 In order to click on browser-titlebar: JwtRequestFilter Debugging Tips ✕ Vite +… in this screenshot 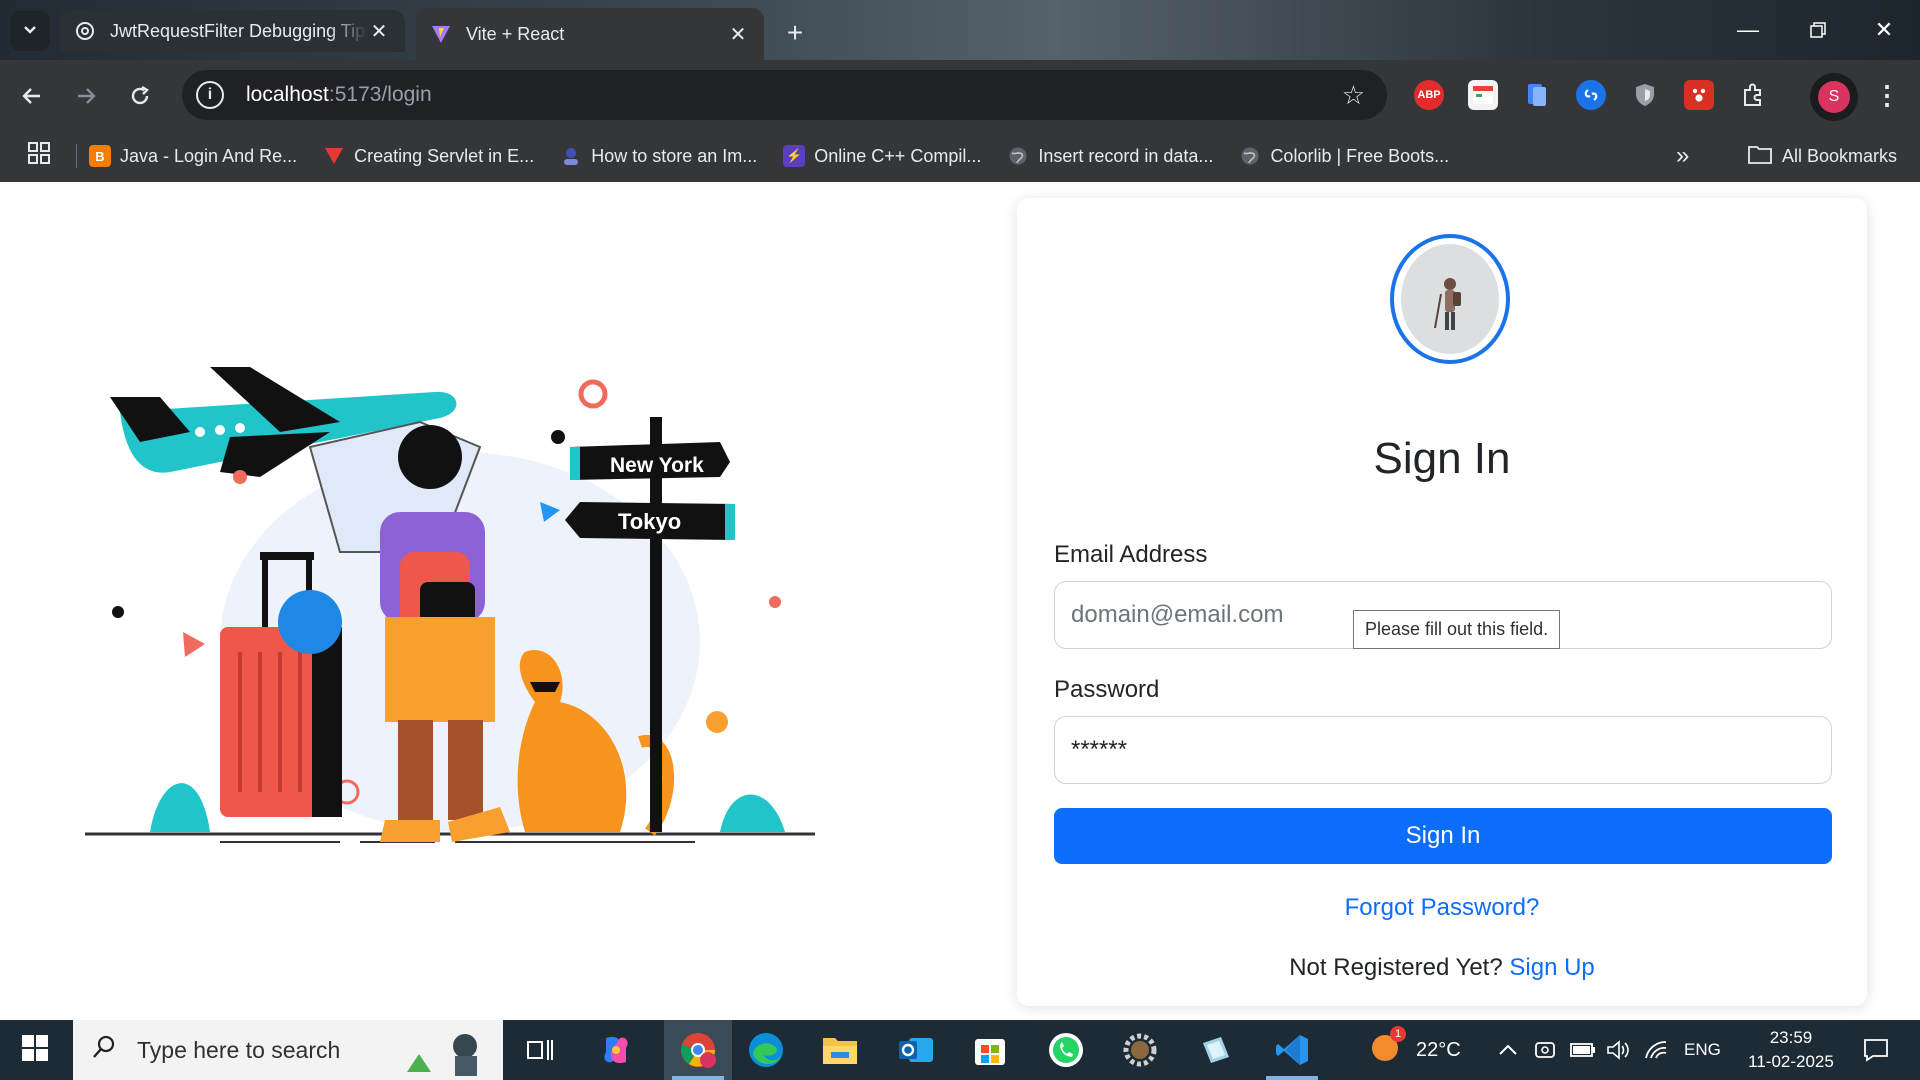, I will do `click(960, 30)`.